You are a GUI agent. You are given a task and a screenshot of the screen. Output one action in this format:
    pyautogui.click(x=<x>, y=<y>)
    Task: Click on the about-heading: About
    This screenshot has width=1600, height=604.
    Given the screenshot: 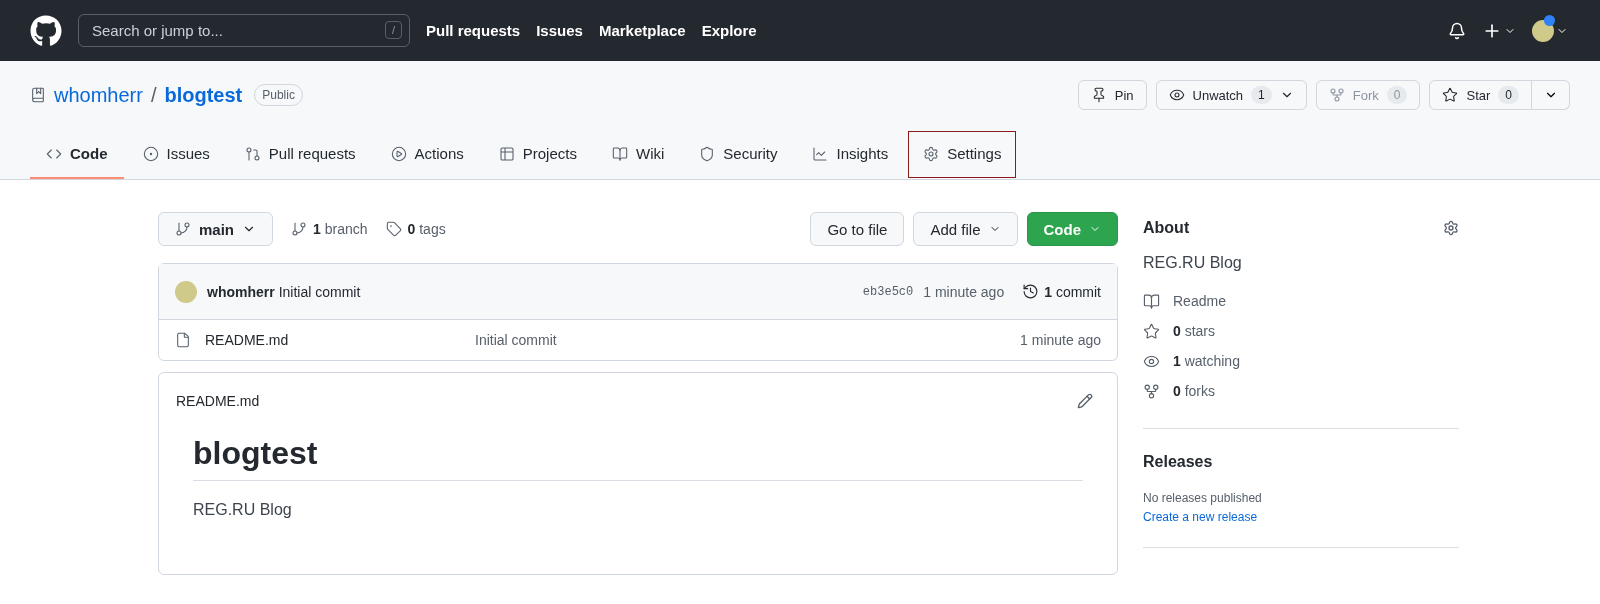 What is the action you would take?
    pyautogui.click(x=1166, y=228)
    